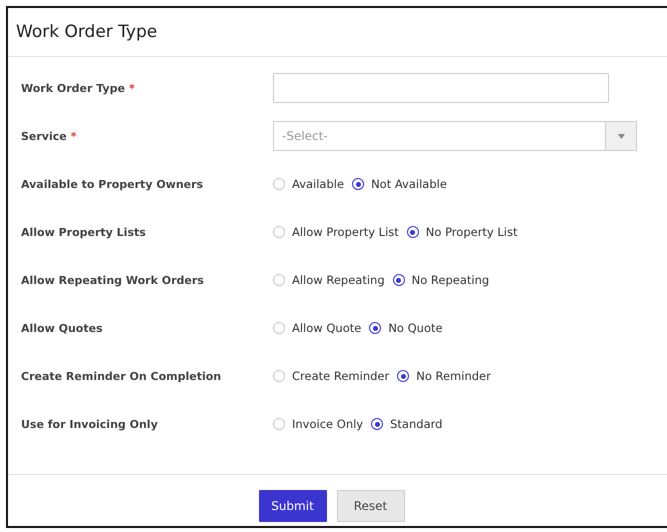 This screenshot has height=532, width=667. Describe the element at coordinates (451, 280) in the screenshot. I see `radio-label: No Repeating` at that location.